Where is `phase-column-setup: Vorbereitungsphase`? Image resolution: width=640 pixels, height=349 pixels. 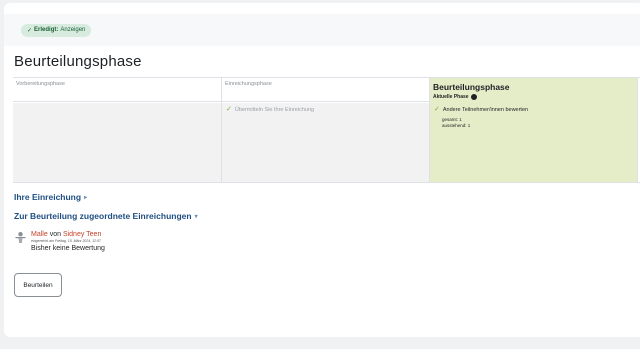 phase-column-setup: Vorbereitungsphase is located at coordinates (117, 130).